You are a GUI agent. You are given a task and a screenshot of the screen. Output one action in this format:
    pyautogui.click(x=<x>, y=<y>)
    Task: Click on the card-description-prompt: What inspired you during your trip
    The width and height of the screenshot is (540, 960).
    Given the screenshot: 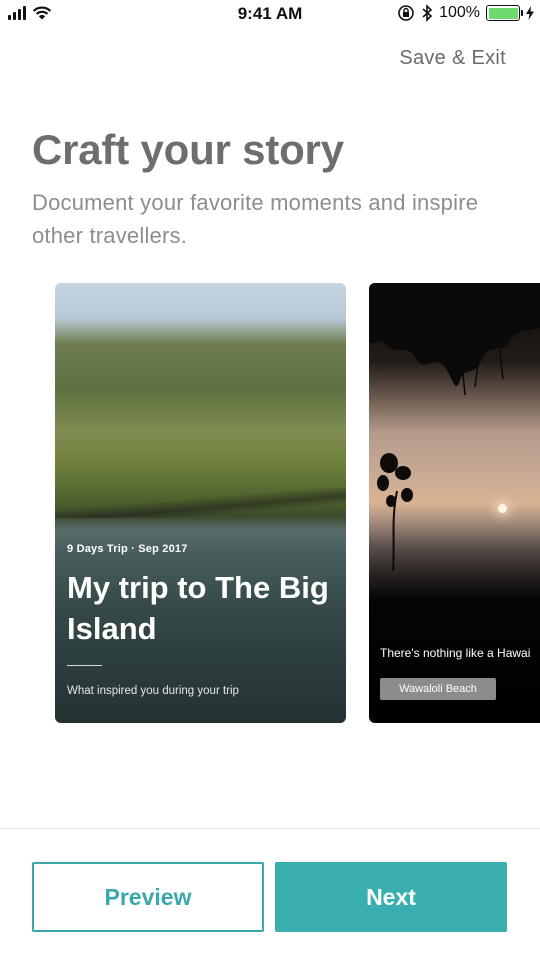 What is the action you would take?
    pyautogui.click(x=153, y=691)
    